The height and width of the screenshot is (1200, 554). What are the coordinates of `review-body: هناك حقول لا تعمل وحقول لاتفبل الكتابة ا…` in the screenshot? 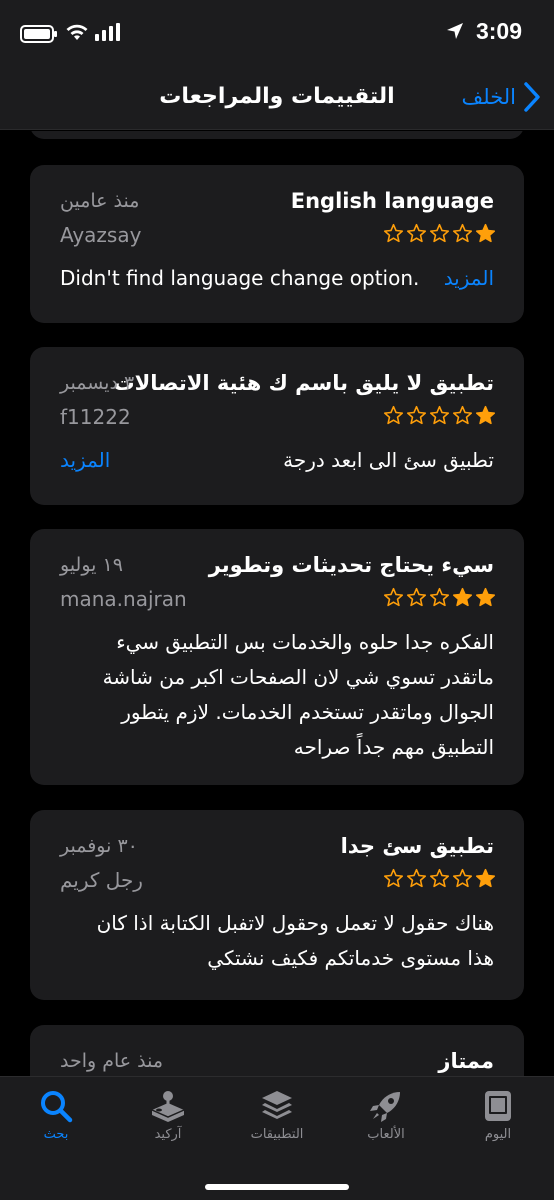 It's located at (295, 940).